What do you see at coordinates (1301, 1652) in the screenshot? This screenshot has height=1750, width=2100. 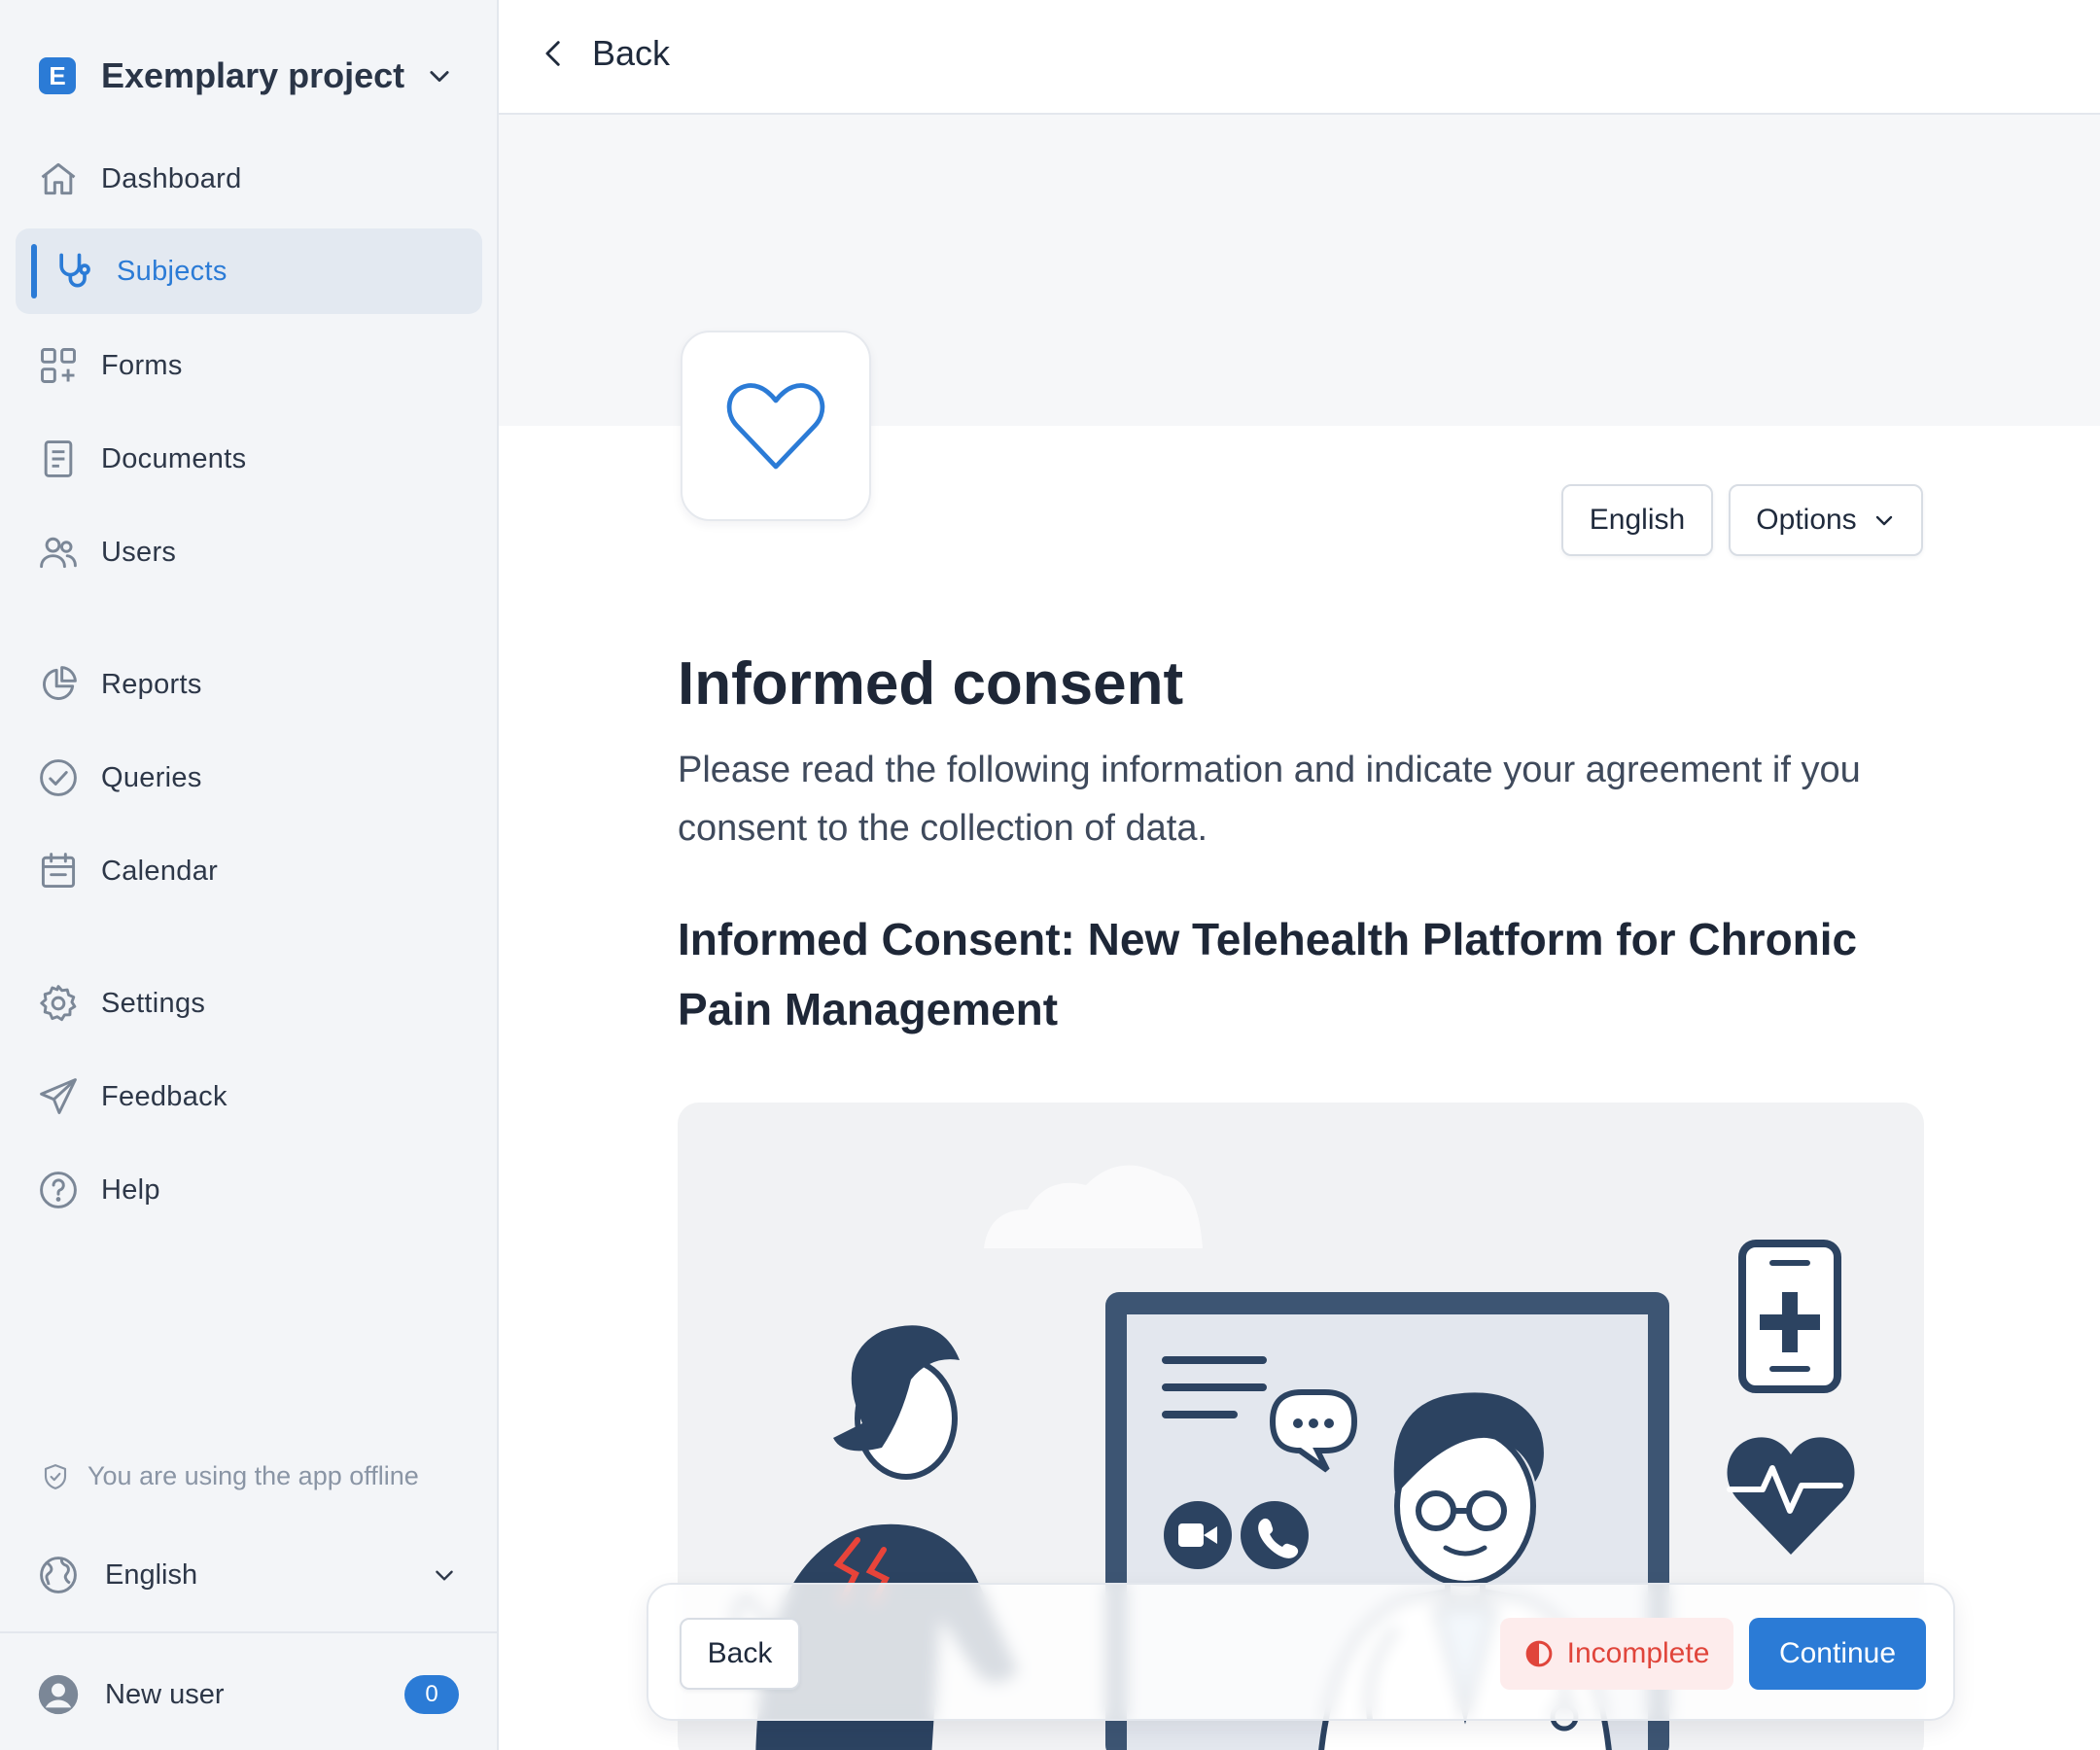 I see `form-action-bar: Back Incomplete Continue` at bounding box center [1301, 1652].